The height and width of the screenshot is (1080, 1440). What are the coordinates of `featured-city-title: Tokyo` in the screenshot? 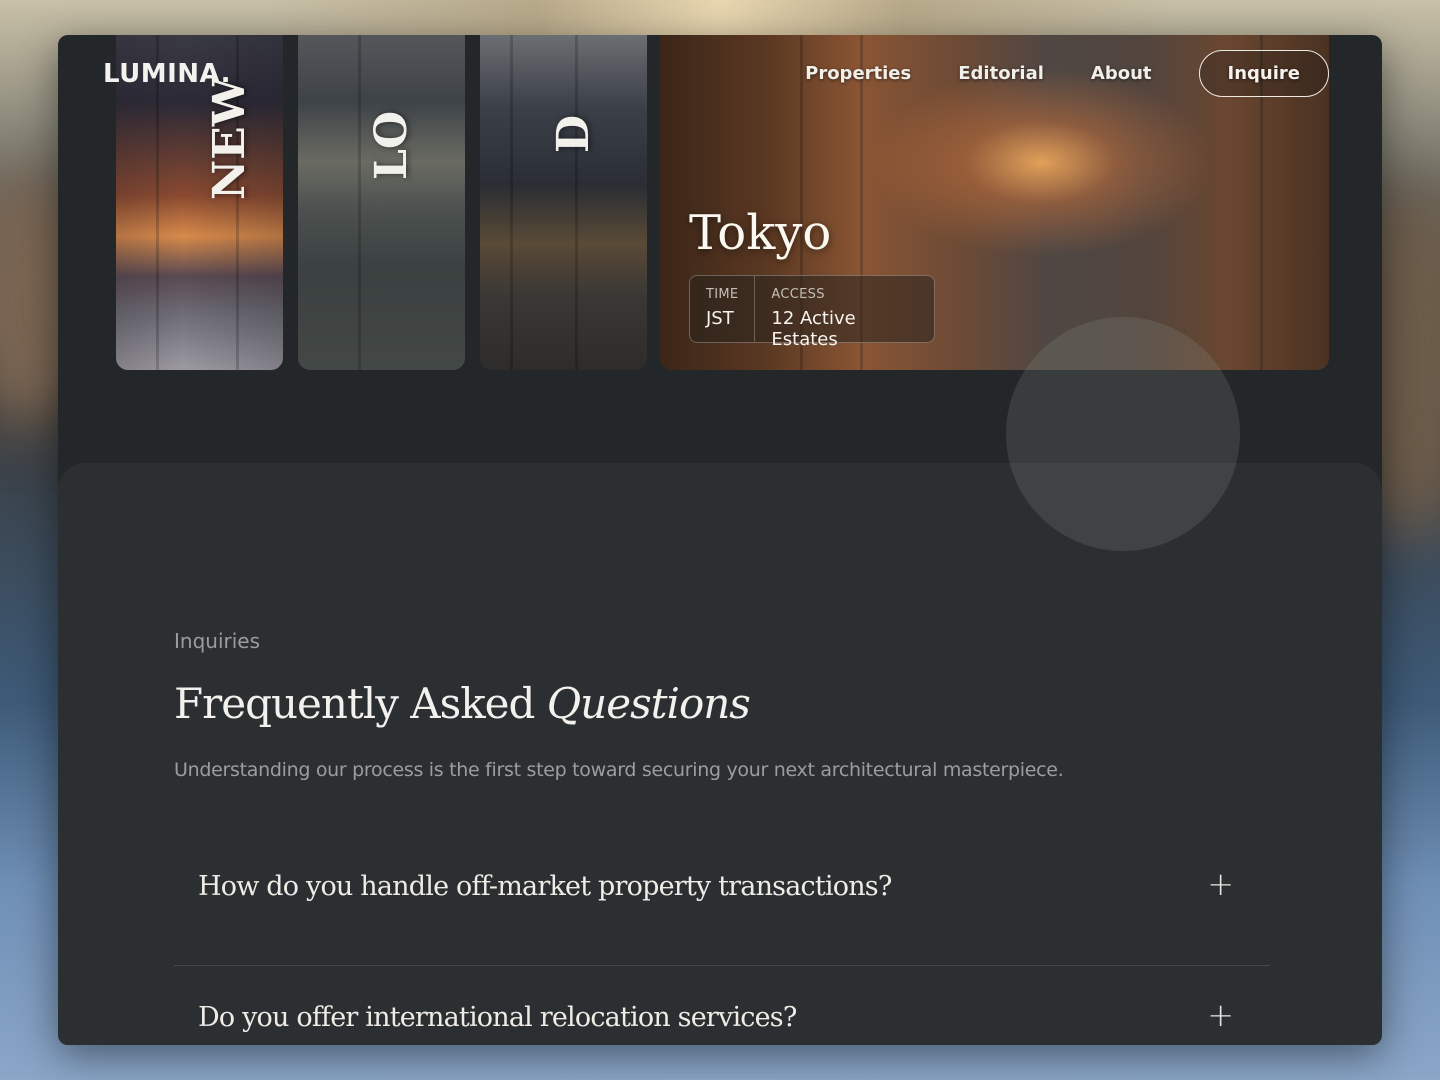 It's located at (760, 233).